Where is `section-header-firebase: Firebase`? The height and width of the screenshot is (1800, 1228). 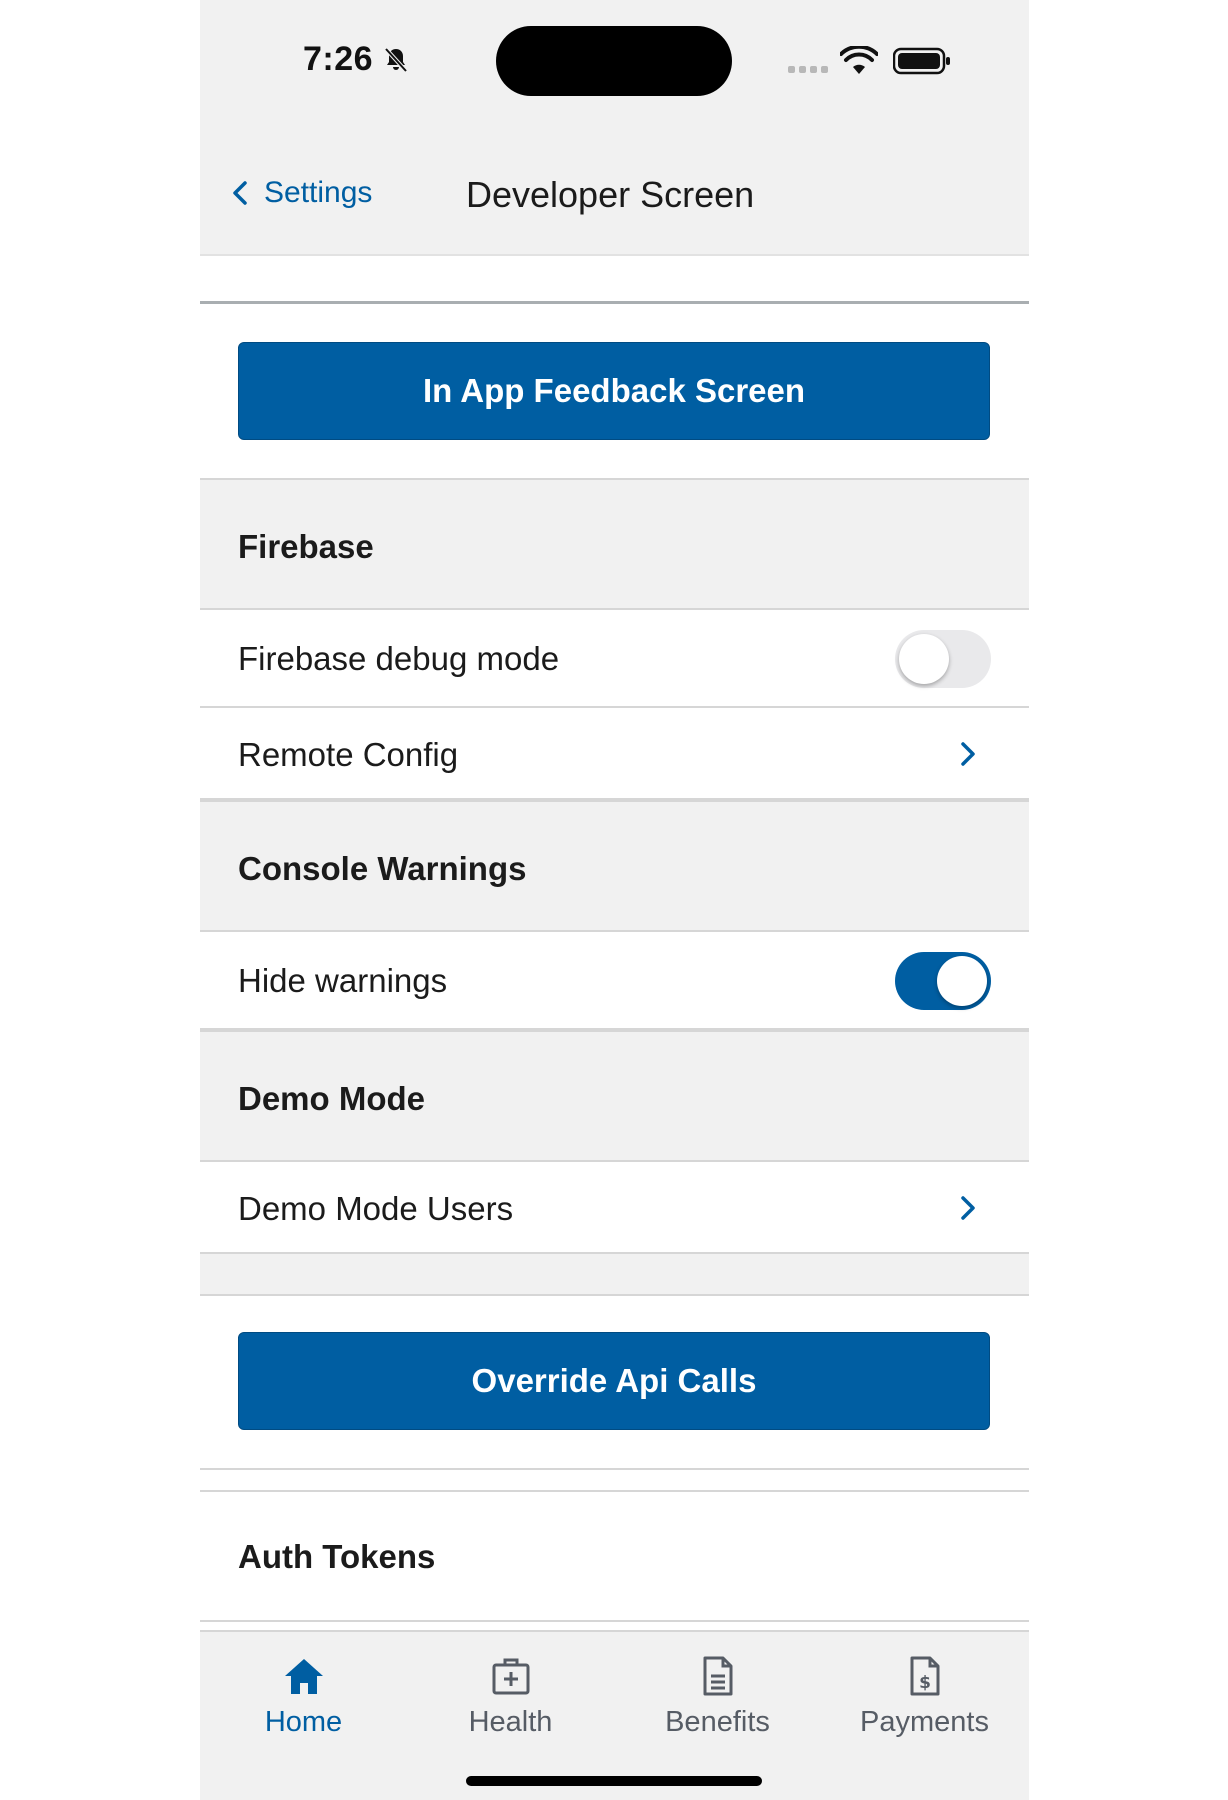 section-header-firebase: Firebase is located at coordinates (614, 544).